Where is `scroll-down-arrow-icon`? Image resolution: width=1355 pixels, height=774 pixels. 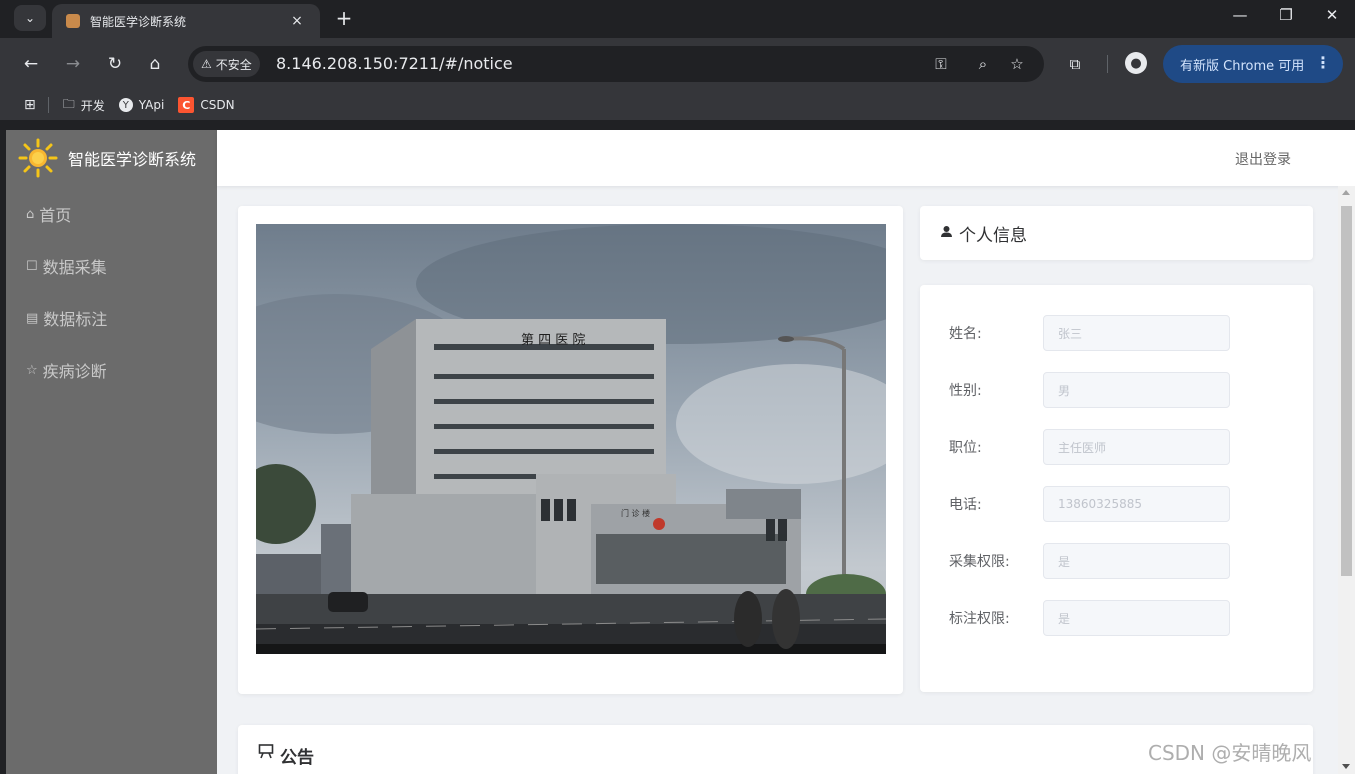
scroll-down-arrow-icon is located at coordinates (1346, 766).